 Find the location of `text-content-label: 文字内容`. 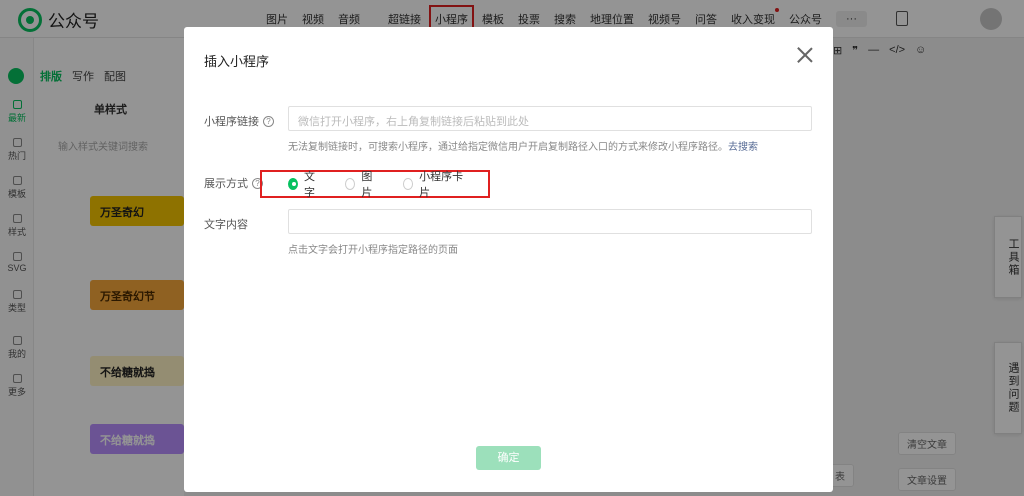

text-content-label: 文字内容 is located at coordinates (226, 225).